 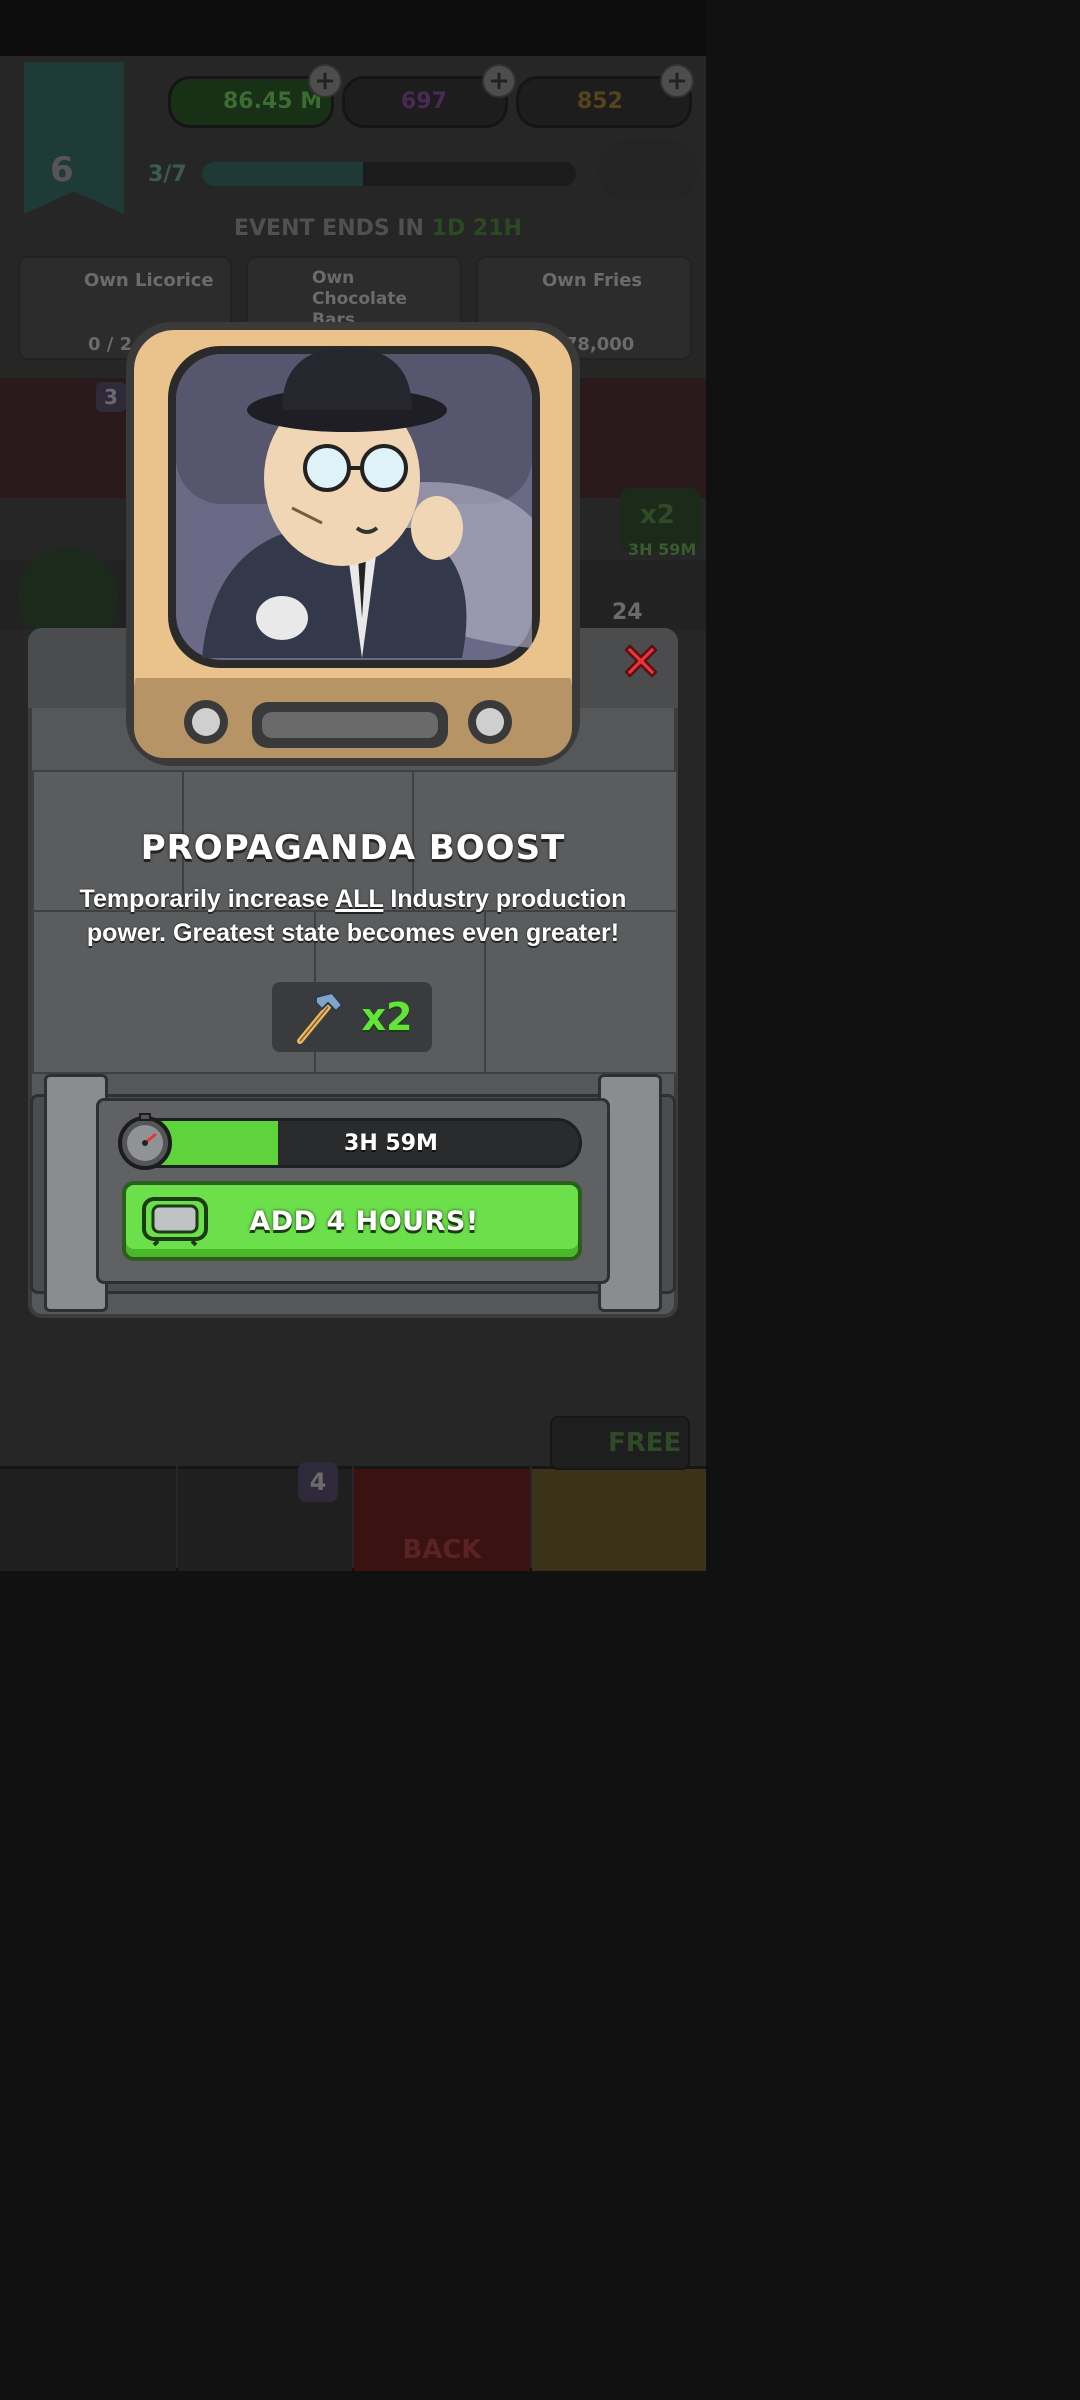 What do you see at coordinates (74, 138) in the screenshot?
I see `level-ribbon: 6` at bounding box center [74, 138].